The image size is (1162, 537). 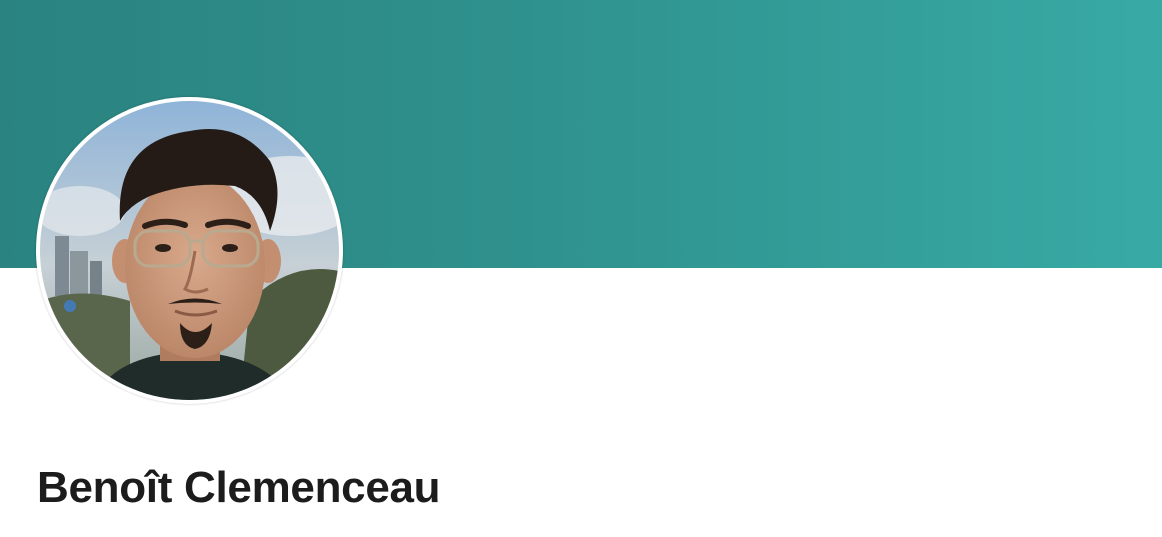 I want to click on avatar, so click(x=189, y=250).